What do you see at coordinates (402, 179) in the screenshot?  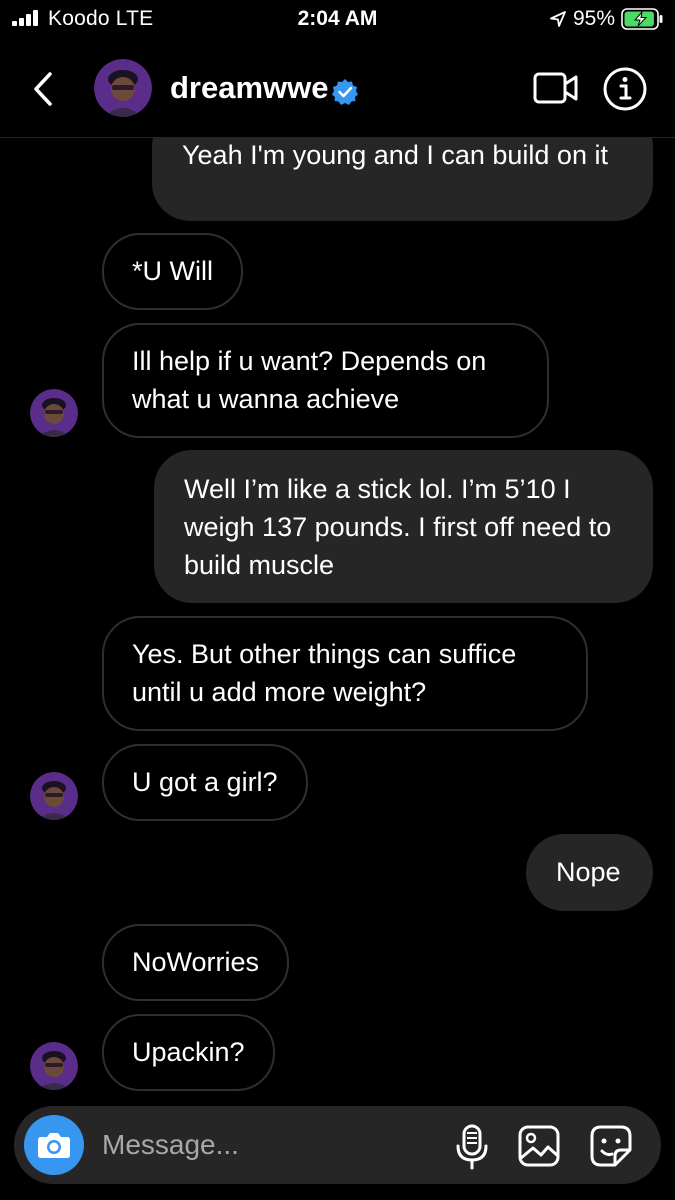 I see `message-outgoing: Yeah I'm young and I can build on it` at bounding box center [402, 179].